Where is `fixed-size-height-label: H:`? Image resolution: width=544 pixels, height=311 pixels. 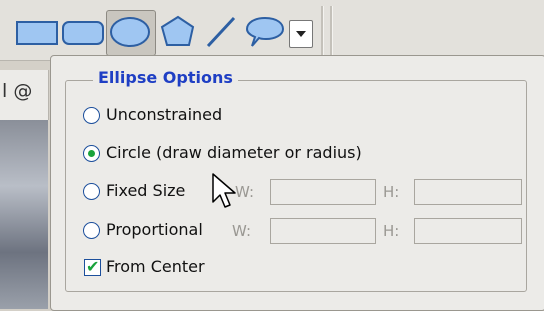 fixed-size-height-label: H: is located at coordinates (391, 192).